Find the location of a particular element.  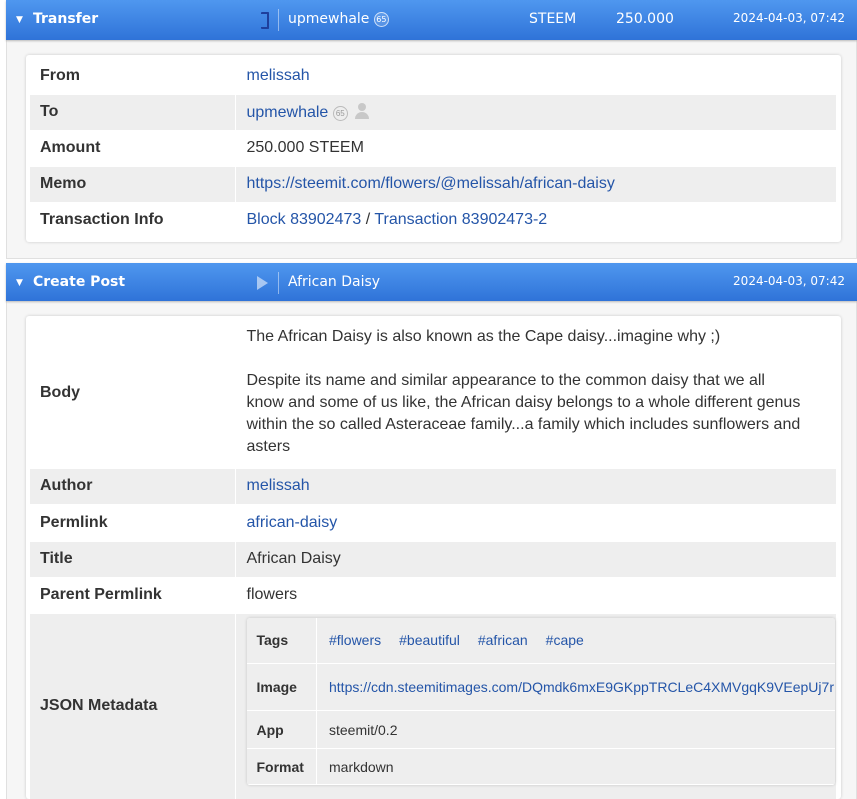

bracket-icon is located at coordinates (265, 20).